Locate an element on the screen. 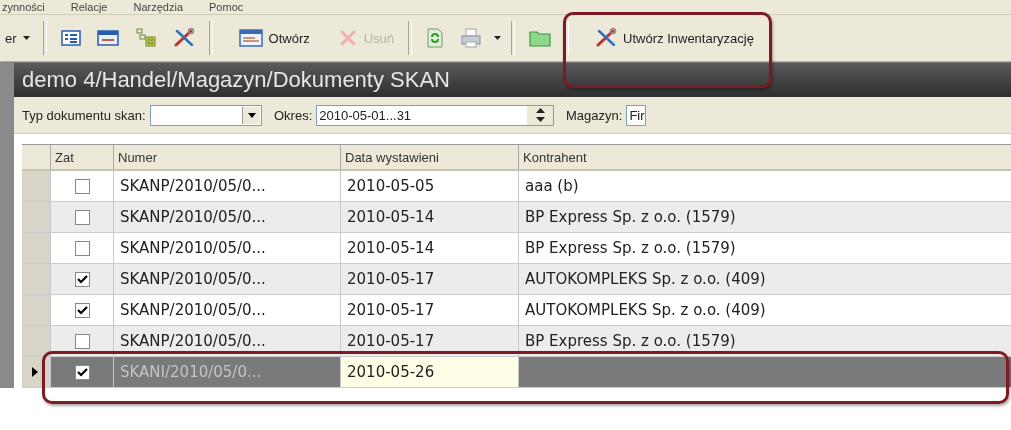 Image resolution: width=1011 pixels, height=430 pixels. menu-item: Narzędzia is located at coordinates (158, 7).